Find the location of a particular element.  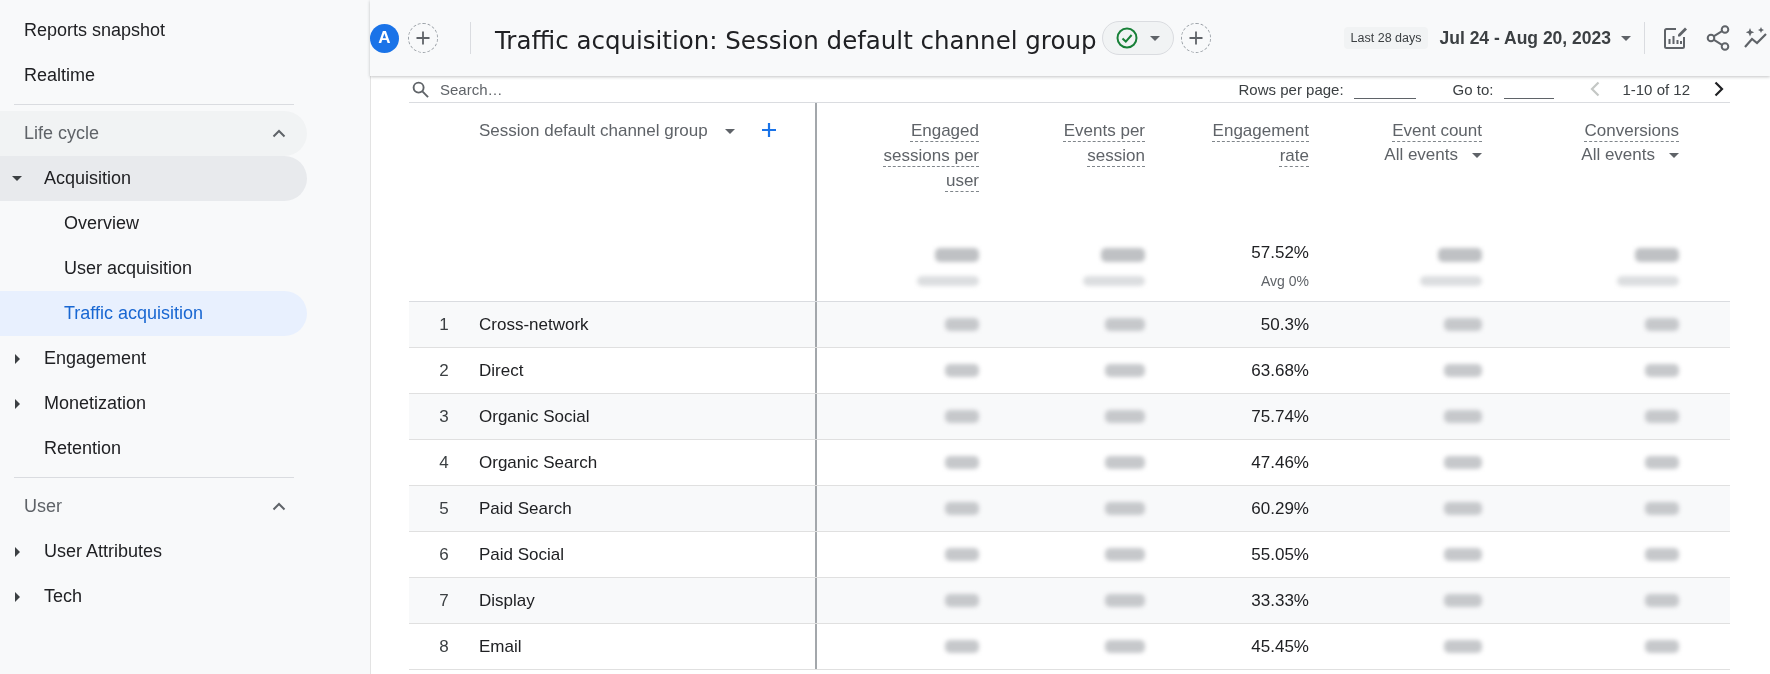

row-number: 4 is located at coordinates (444, 462).